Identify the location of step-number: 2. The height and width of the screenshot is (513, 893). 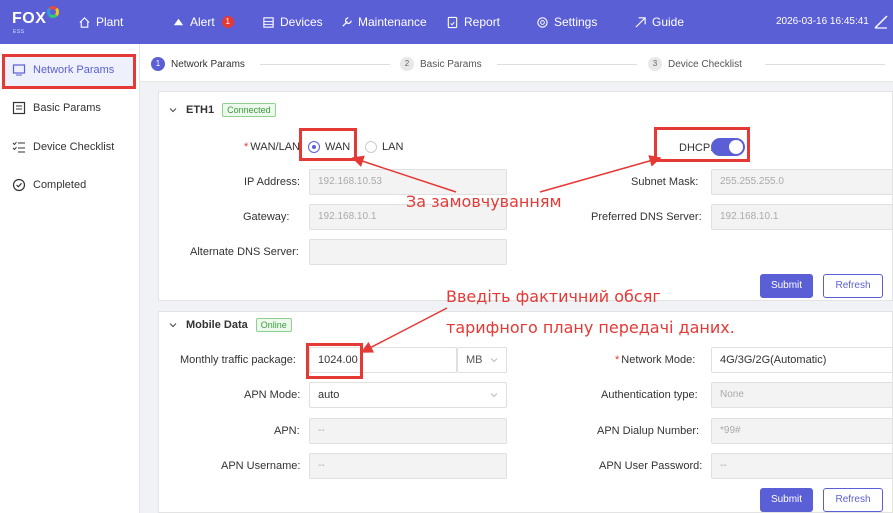
(407, 64).